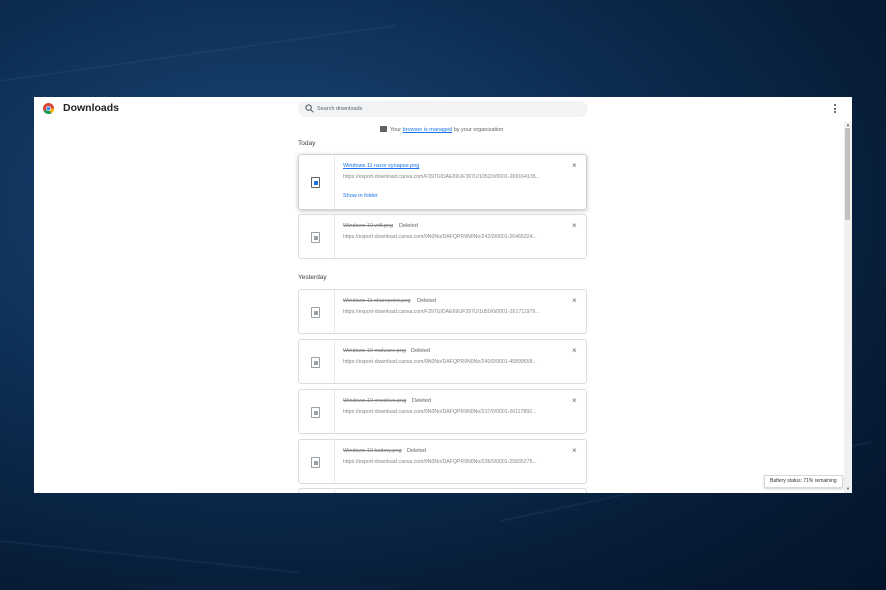 The width and height of the screenshot is (886, 590). Describe the element at coordinates (372, 451) in the screenshot. I see `file-name: Windows 10 battery.png` at that location.